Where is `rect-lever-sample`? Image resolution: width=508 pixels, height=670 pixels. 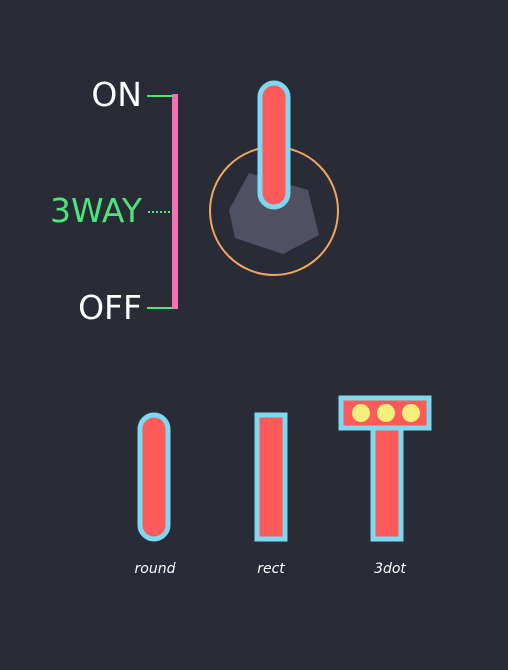
rect-lever-sample is located at coordinates (271, 477).